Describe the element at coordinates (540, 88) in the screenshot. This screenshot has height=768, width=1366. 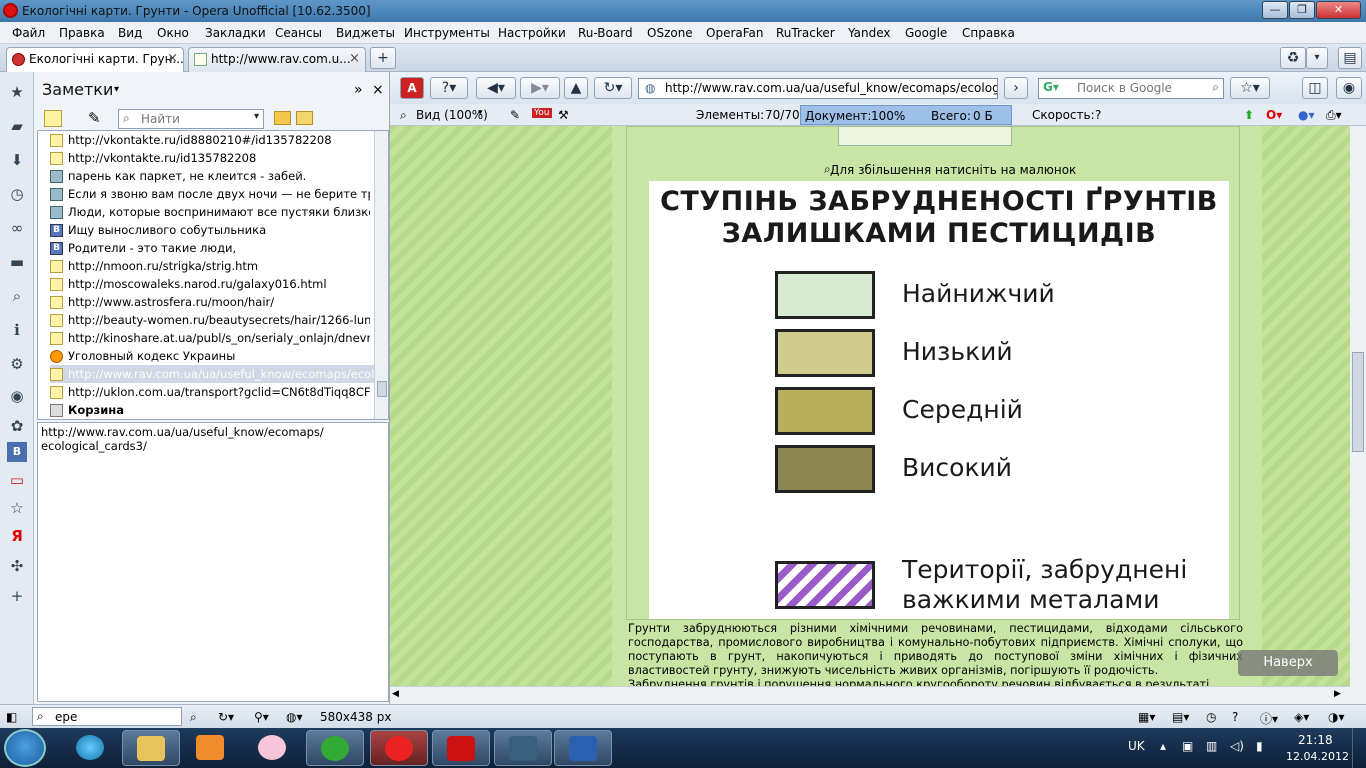
I see `forward-button: ▶▾` at that location.